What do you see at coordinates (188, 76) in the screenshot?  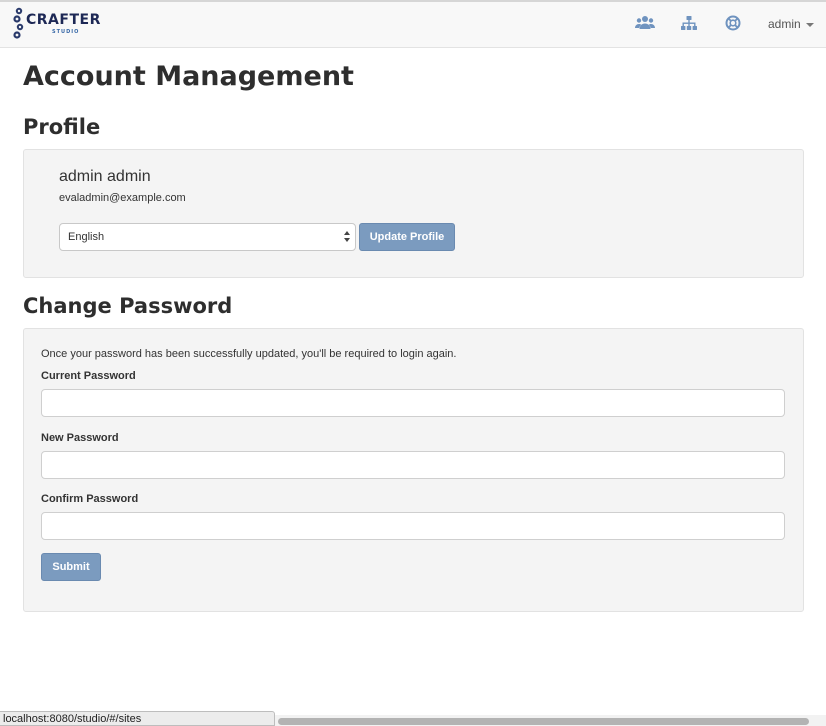 I see `page-title: Account Management` at bounding box center [188, 76].